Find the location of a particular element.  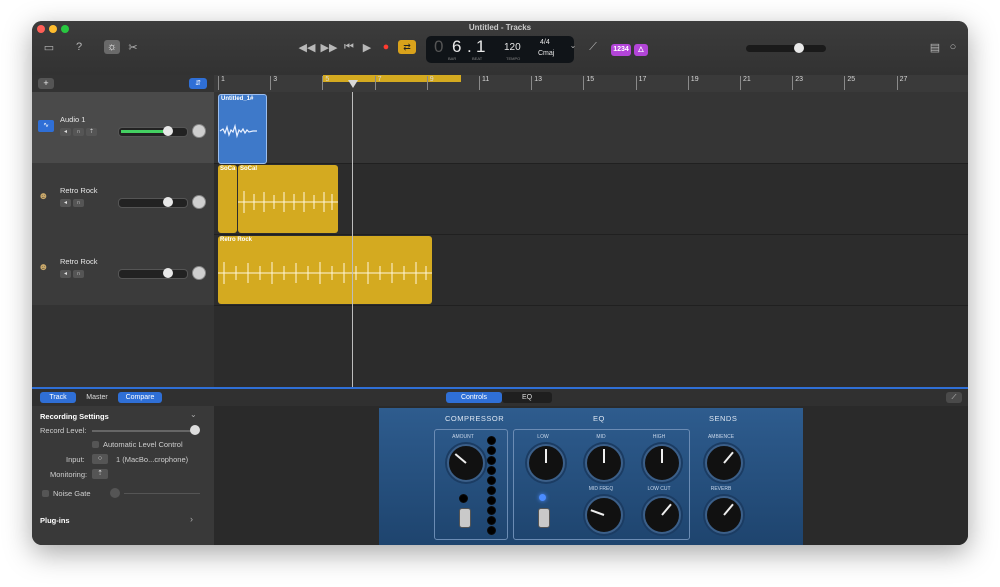

track-name: Retro Rock is located at coordinates (79, 261).